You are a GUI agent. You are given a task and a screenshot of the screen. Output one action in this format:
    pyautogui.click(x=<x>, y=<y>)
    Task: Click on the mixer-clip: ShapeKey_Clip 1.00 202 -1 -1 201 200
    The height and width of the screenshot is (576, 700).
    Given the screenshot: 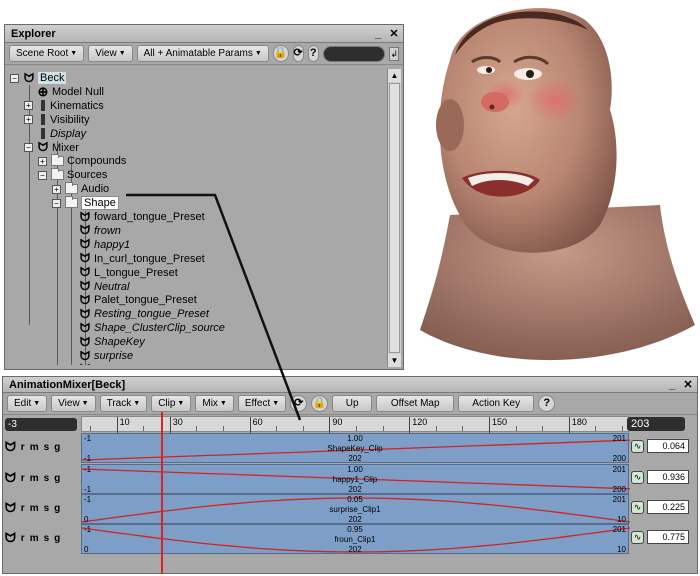 What is the action you would take?
    pyautogui.click(x=355, y=448)
    